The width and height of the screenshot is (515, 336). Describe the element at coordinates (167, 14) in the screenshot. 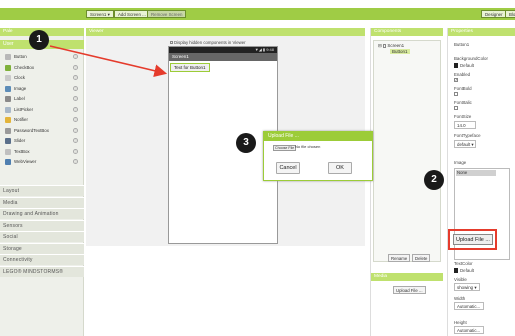

I see `remove-screen-button: Remove Screen` at that location.